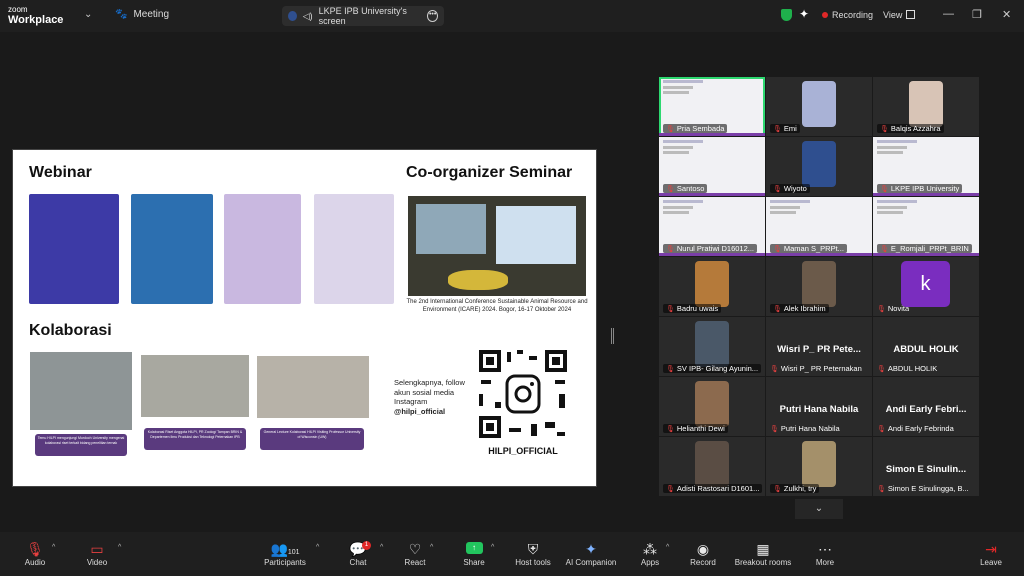 This screenshot has width=1024, height=576. I want to click on participant-name: 🎙 Emi, so click(785, 128).